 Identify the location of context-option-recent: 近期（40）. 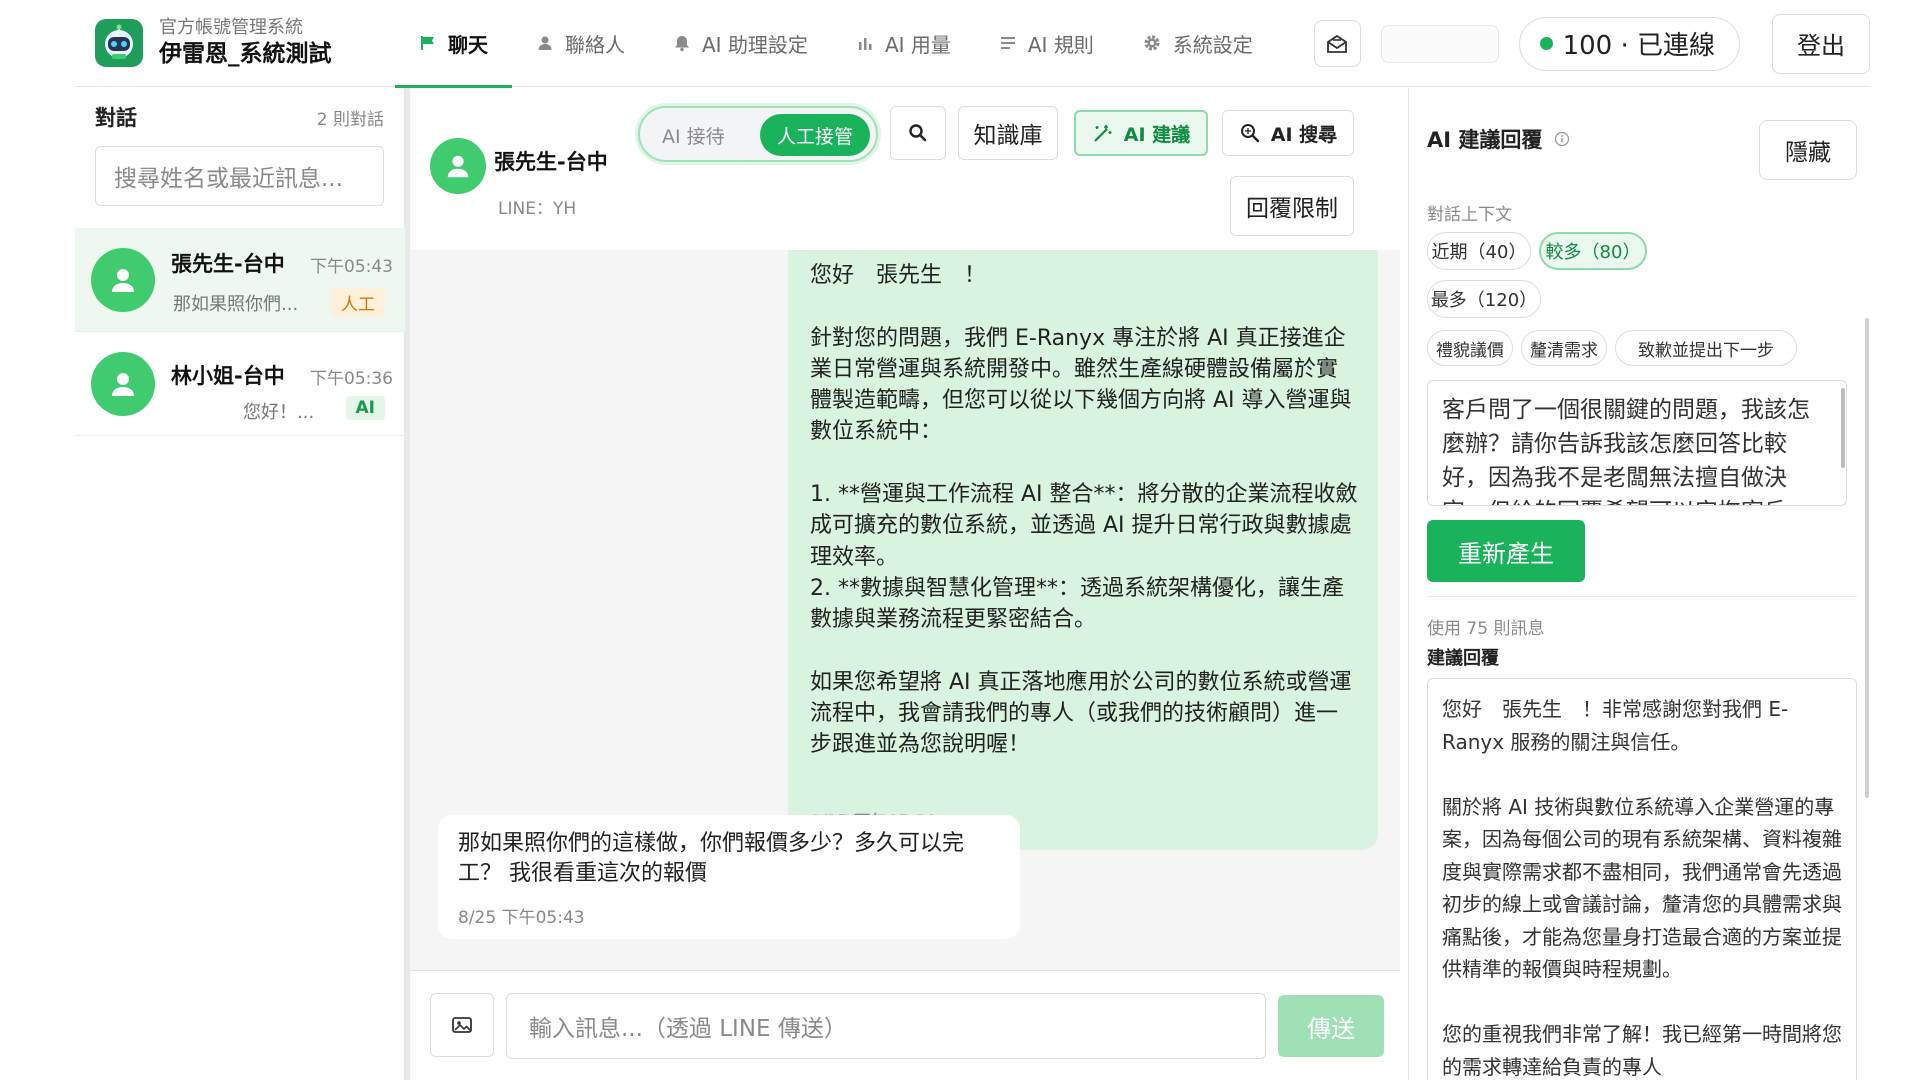
(1479, 251).